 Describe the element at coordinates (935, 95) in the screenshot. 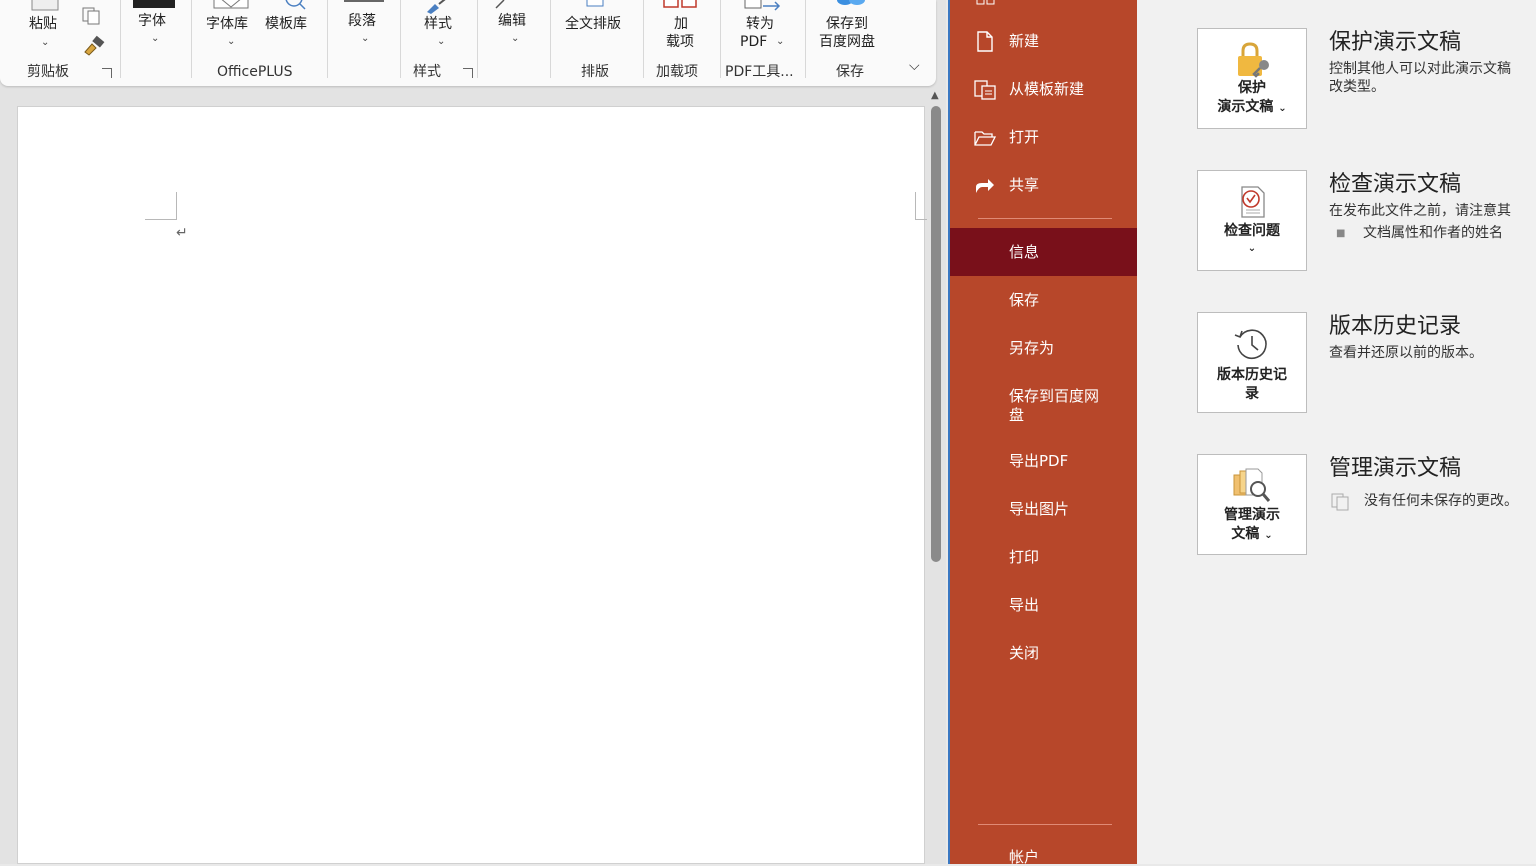

I see `scroll-up-arrow-icon: ▲` at that location.